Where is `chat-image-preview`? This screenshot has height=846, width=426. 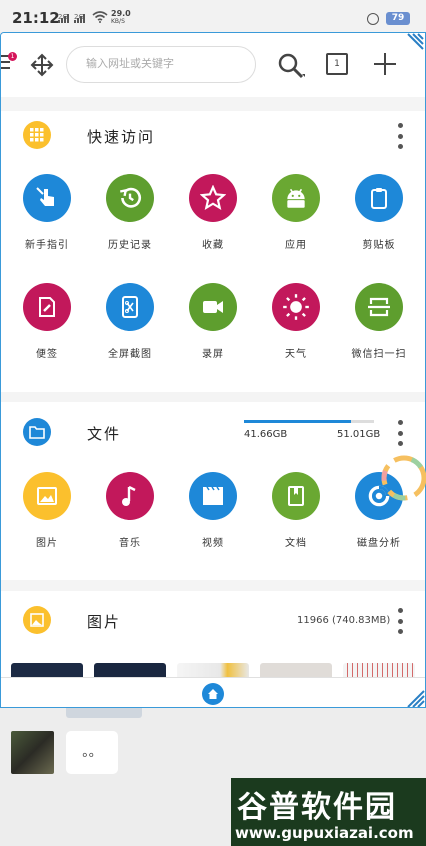 chat-image-preview is located at coordinates (104, 713).